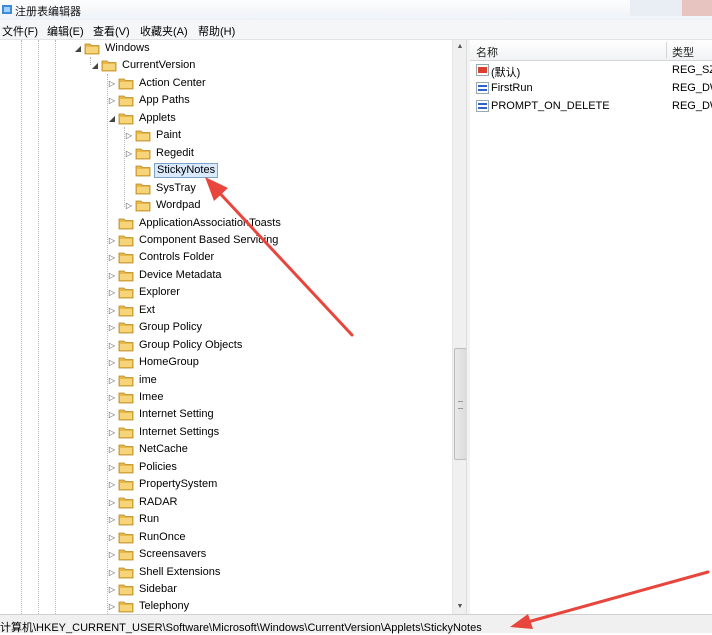 This screenshot has height=635, width=712. I want to click on minimize-button, so click(643, 8).